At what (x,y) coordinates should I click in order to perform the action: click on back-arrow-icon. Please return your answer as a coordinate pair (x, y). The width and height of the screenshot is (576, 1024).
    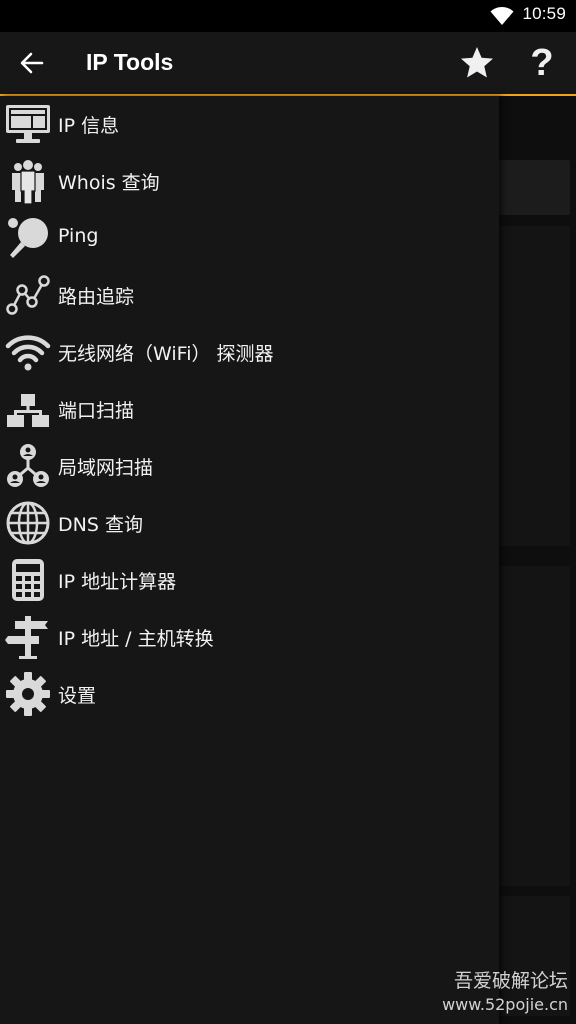
    Looking at the image, I should click on (32, 63).